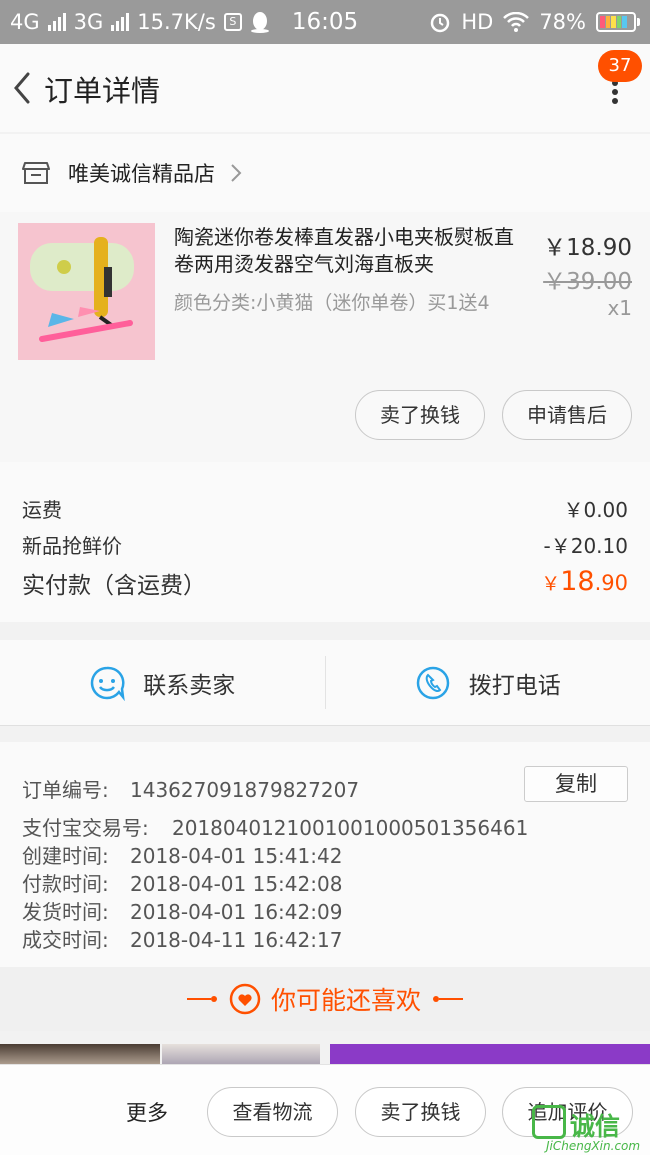  What do you see at coordinates (432, 682) in the screenshot?
I see `phone-icon` at bounding box center [432, 682].